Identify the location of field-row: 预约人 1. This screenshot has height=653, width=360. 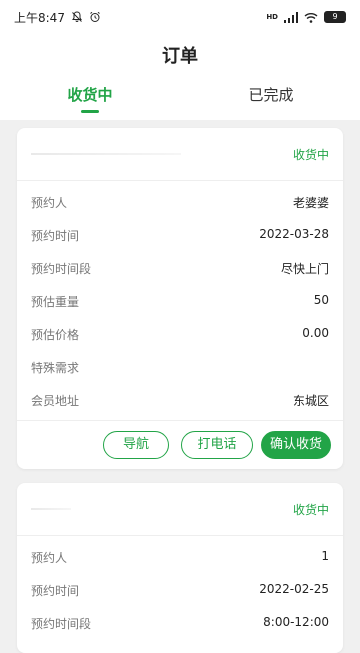
(180, 556).